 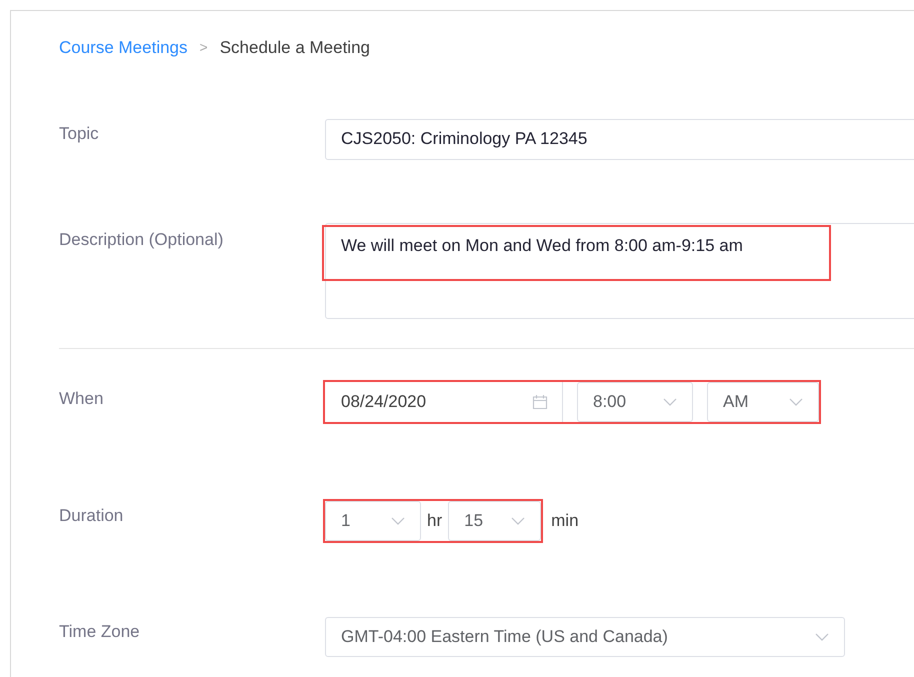 I want to click on breadcrumb-current: Schedule a Meeting, so click(x=295, y=48).